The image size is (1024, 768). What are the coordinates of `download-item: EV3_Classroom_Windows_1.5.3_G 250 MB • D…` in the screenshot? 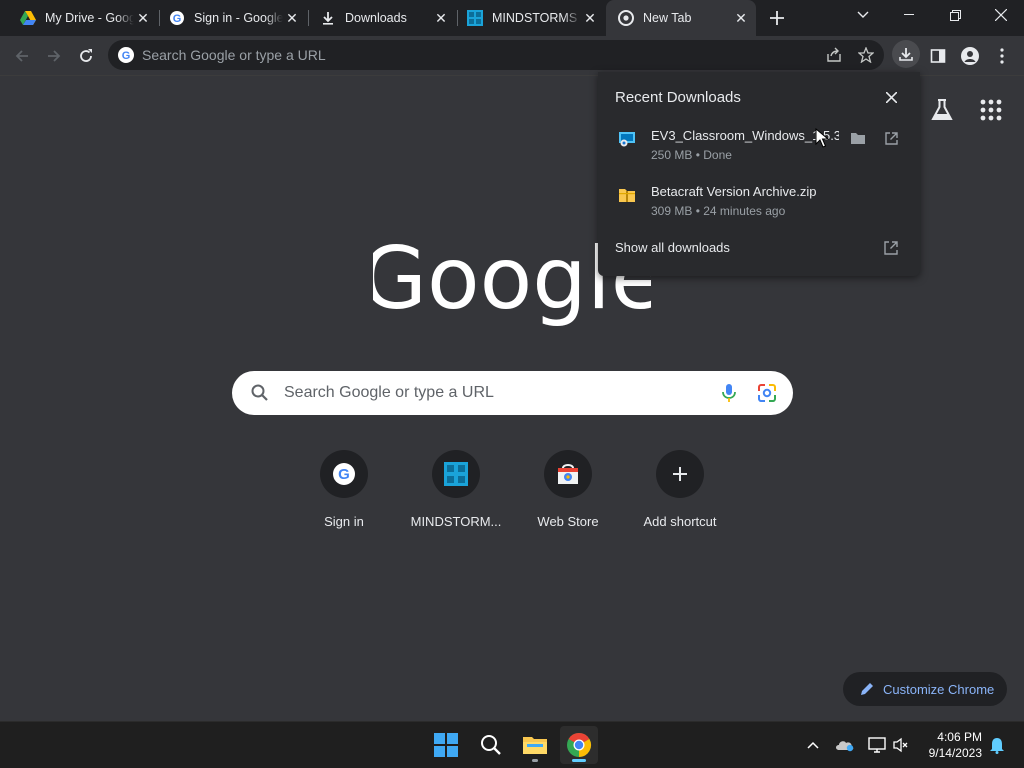 It's located at (759, 150).